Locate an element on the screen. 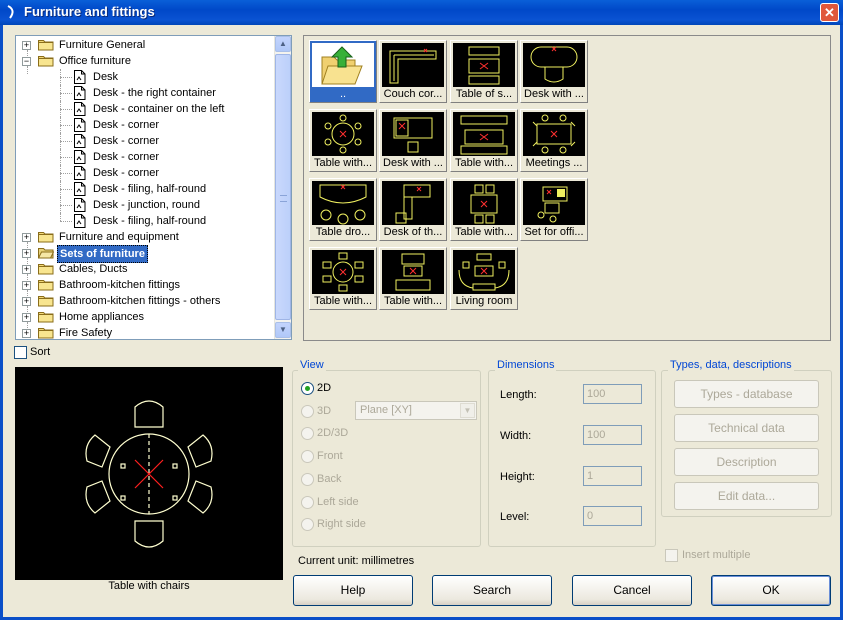 The image size is (843, 620). chevron-down-icon: ▼ is located at coordinates (467, 410).